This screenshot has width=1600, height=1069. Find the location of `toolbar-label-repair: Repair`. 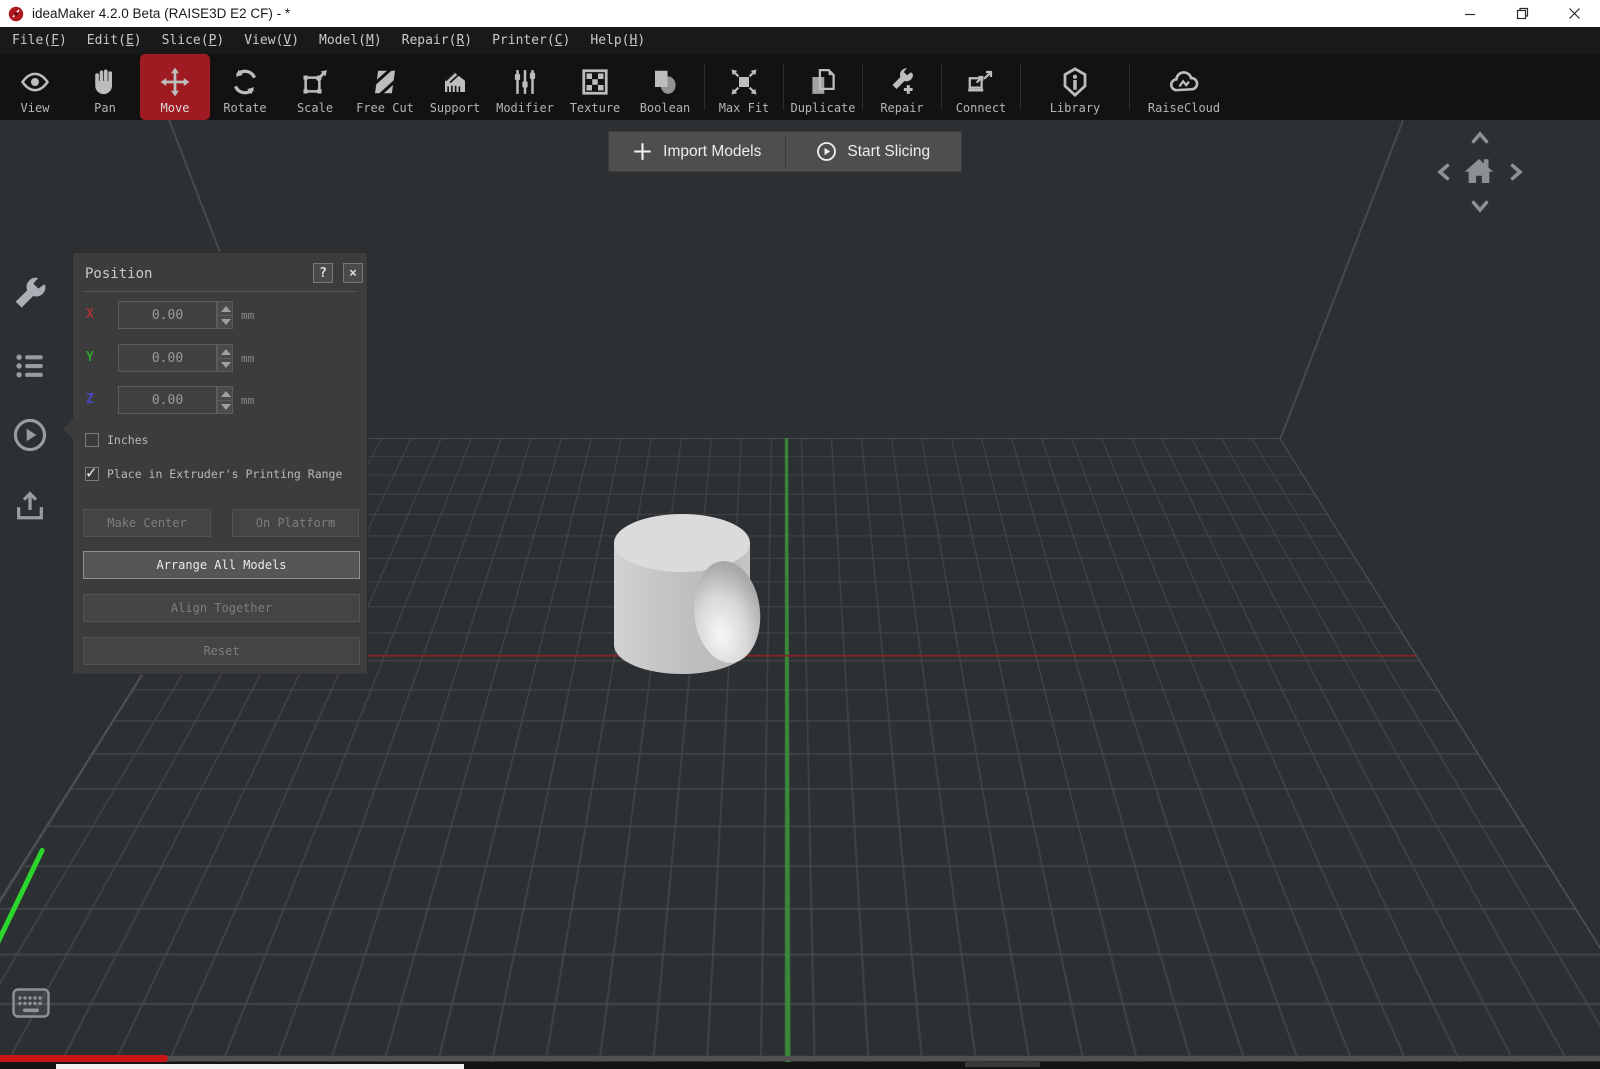

toolbar-label-repair: Repair is located at coordinates (902, 108).